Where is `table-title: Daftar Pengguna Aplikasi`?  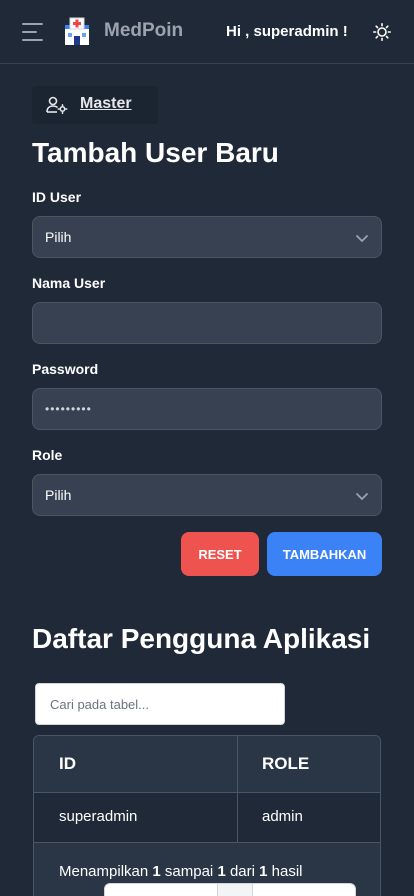
table-title: Daftar Pengguna Aplikasi is located at coordinates (201, 638).